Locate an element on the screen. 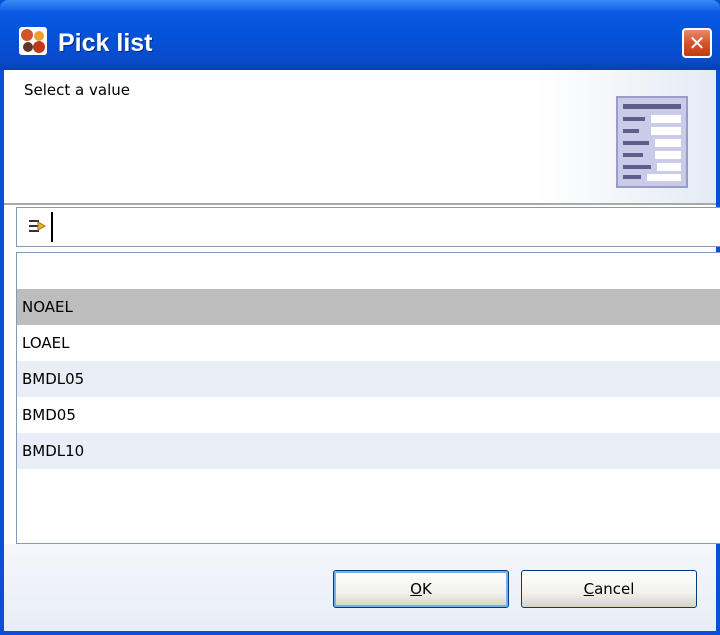 The width and height of the screenshot is (720, 635). list-item-selected: NOAEL is located at coordinates (368, 307).